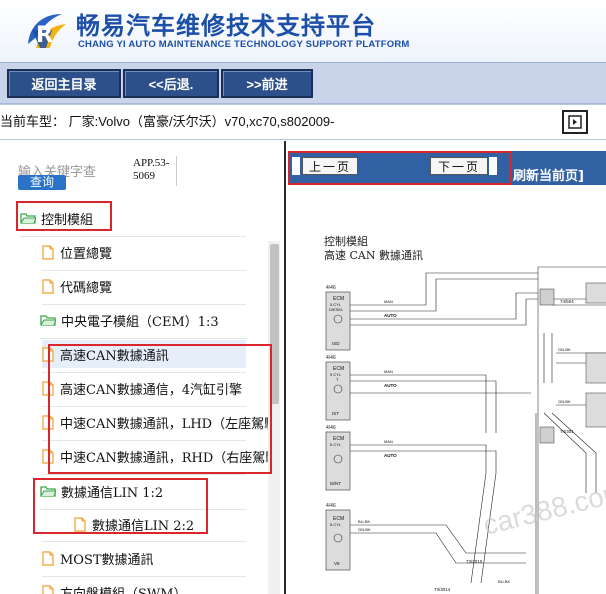 This screenshot has height=594, width=606. What do you see at coordinates (338, 318) in the screenshot?
I see `ecm-block: 4/46 ECM 5 CYL DIESEL ISD` at bounding box center [338, 318].